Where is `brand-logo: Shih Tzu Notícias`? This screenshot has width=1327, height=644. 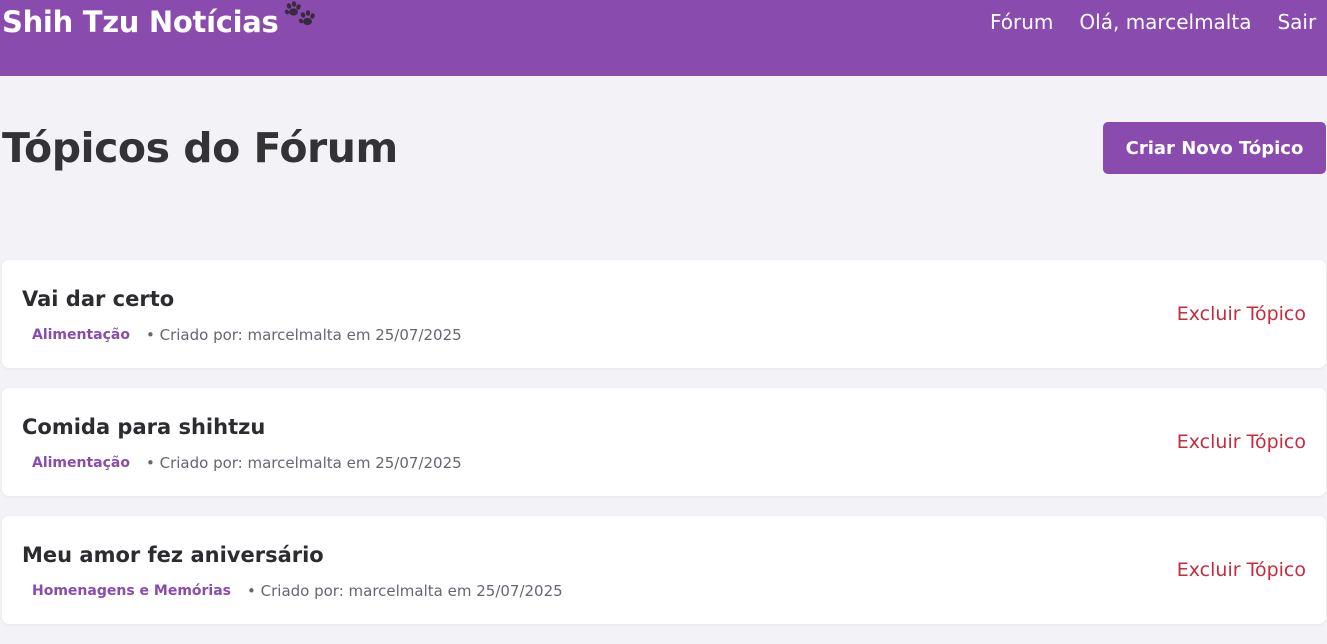
brand-logo: Shih Tzu Notícias is located at coordinates (160, 21).